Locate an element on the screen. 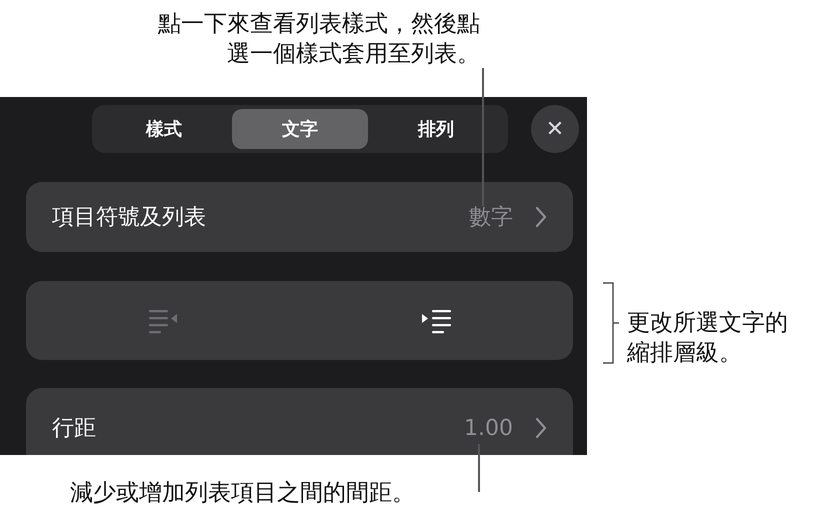 Image resolution: width=833 pixels, height=524 pixels. callout-text: 縮排層級。 is located at coordinates (685, 353).